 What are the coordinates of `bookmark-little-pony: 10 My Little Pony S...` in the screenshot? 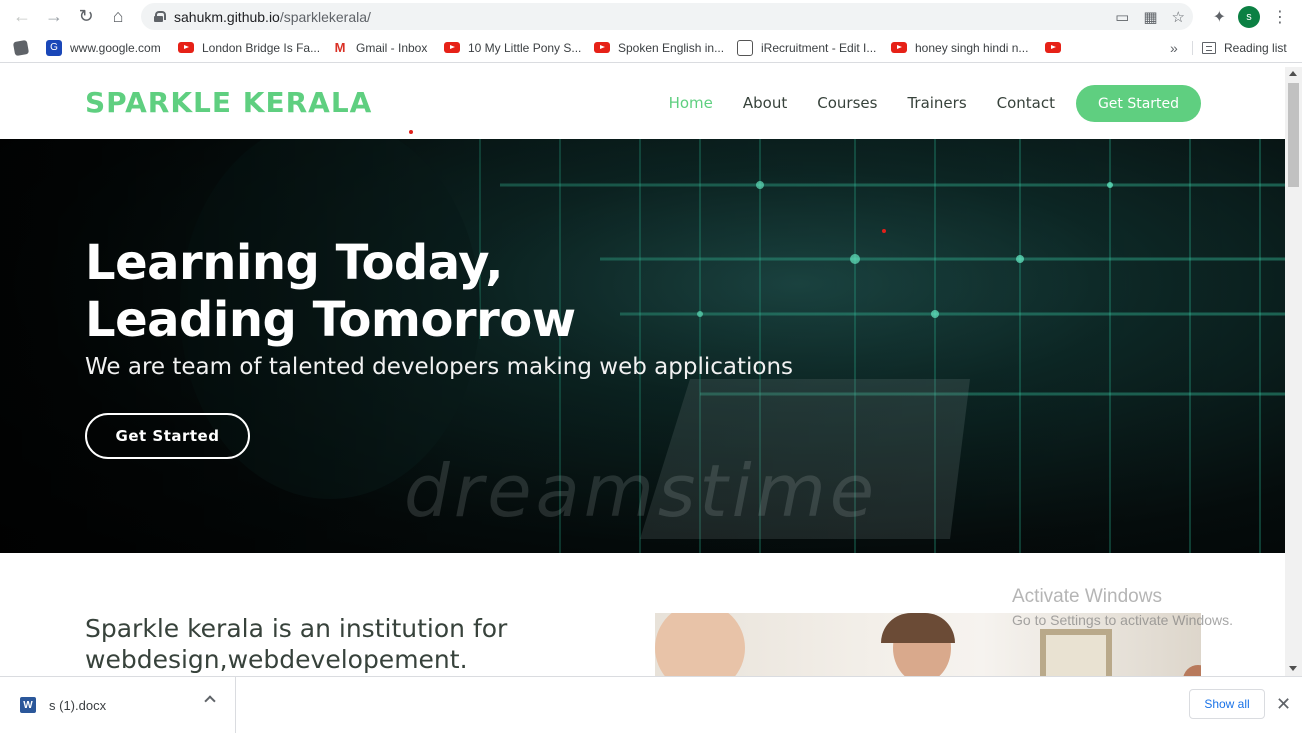 It's located at (512, 48).